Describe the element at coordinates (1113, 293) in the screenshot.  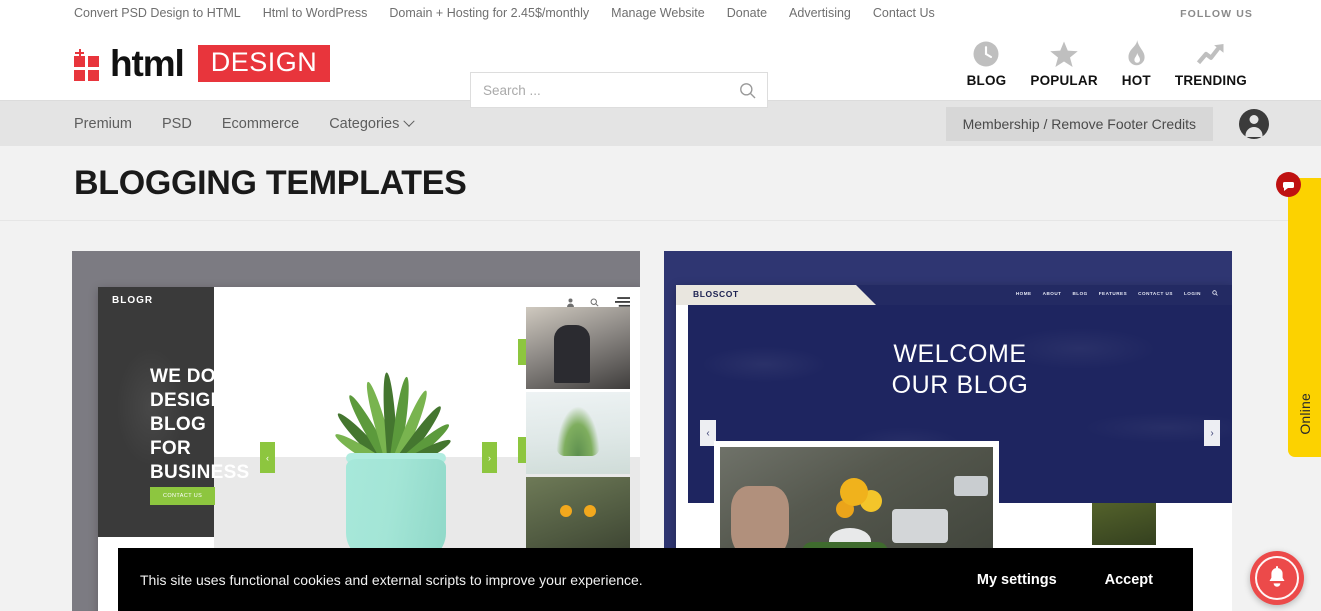
I see `bloscot-nav-features: FEATURES` at that location.